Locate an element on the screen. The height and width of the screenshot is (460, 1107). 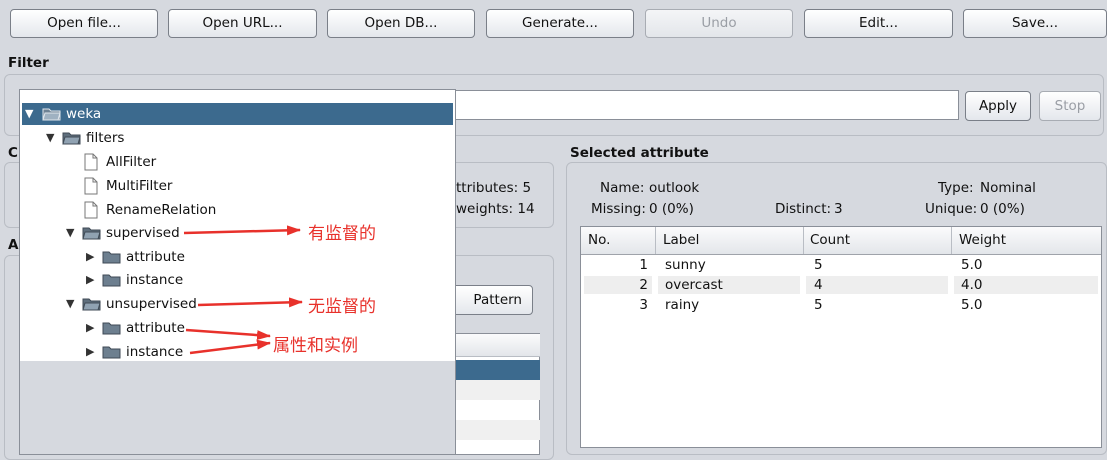
annotation-arrows is located at coordinates (243, 290).